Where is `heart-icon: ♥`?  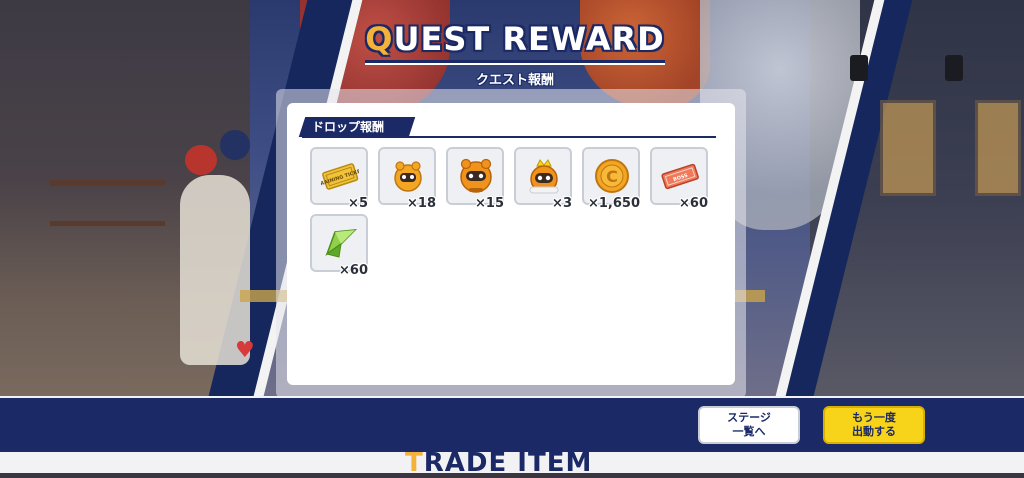 heart-icon: ♥ is located at coordinates (245, 350).